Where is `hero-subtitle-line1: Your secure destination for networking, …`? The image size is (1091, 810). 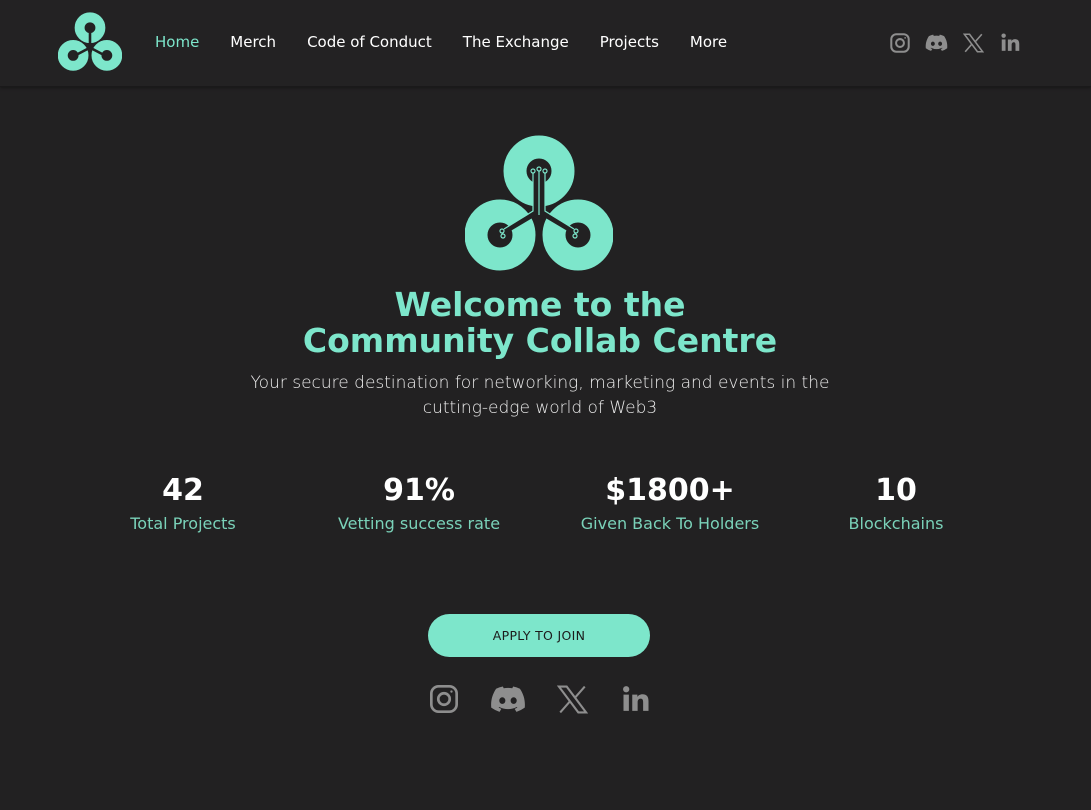 hero-subtitle-line1: Your secure destination for networking, … is located at coordinates (540, 383).